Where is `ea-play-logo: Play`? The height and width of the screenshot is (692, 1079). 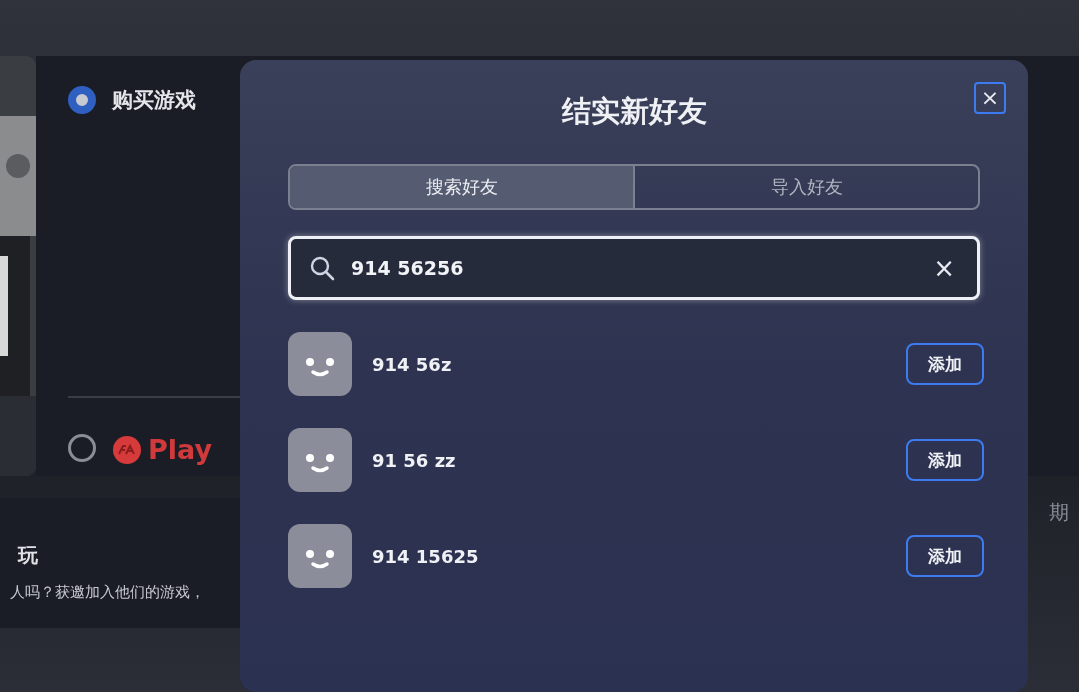 ea-play-logo: Play is located at coordinates (162, 449).